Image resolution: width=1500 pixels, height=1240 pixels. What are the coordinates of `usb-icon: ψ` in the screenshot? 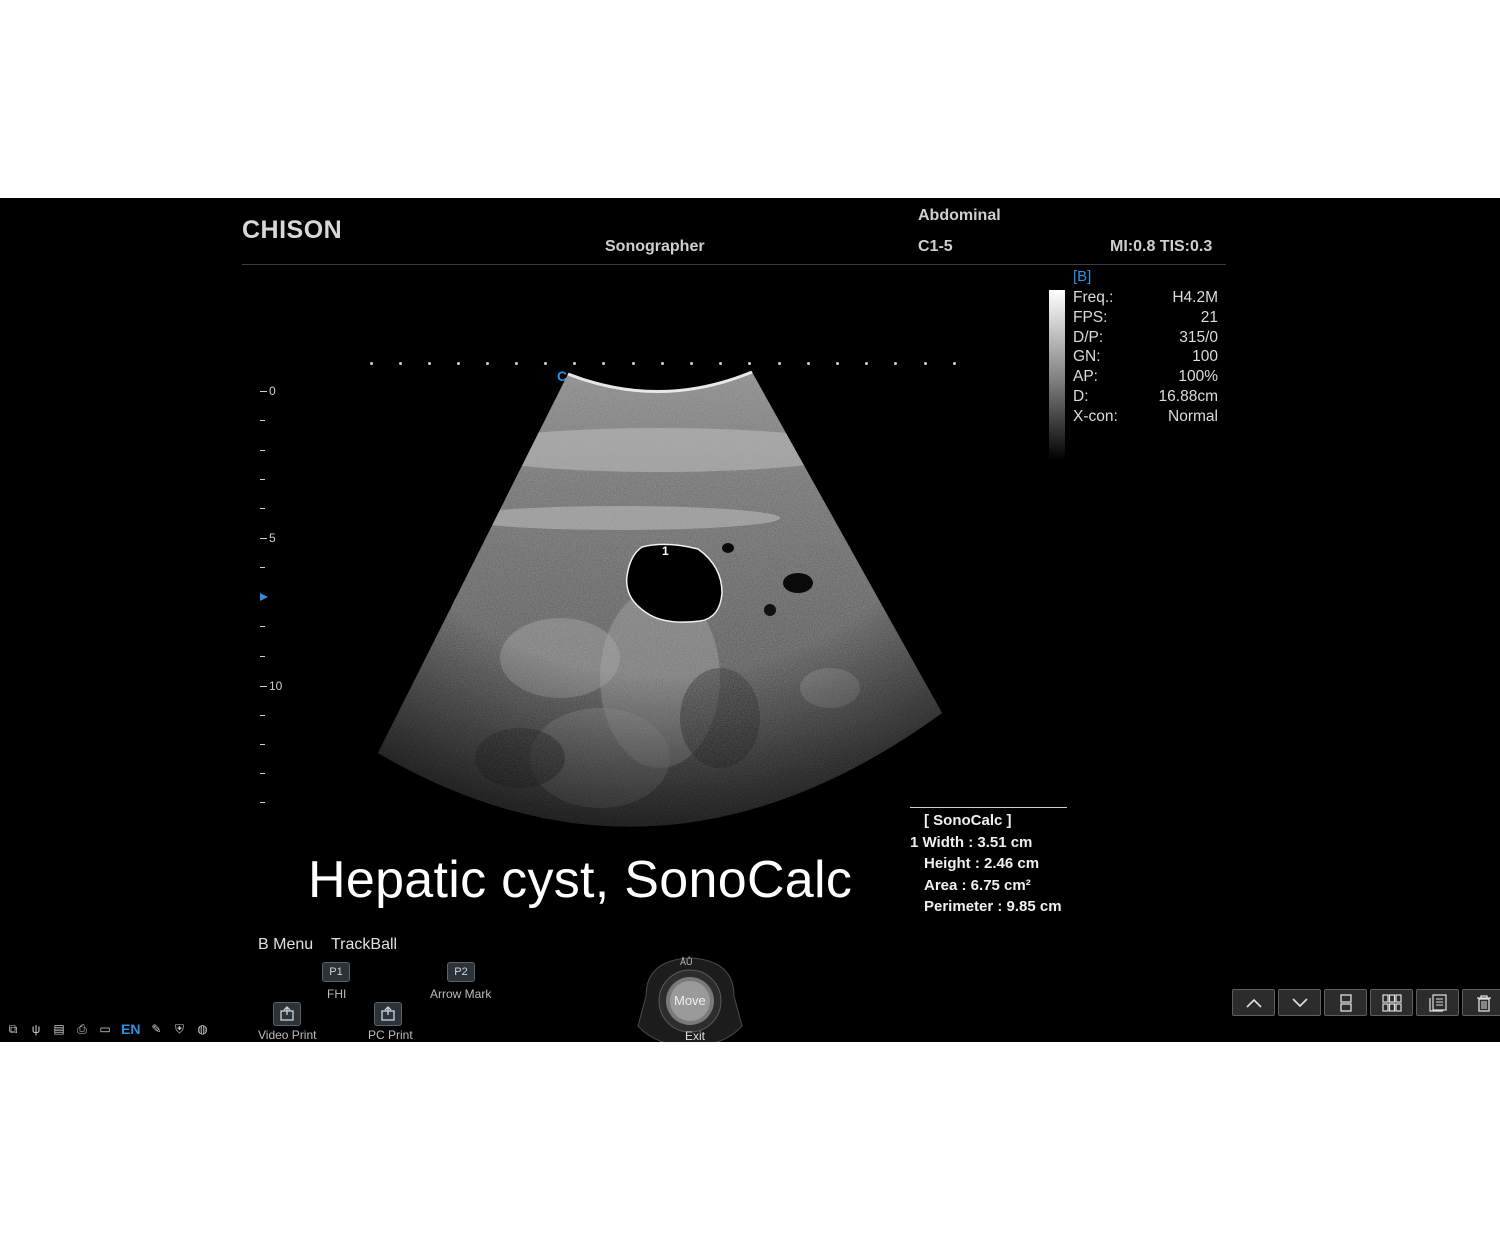 It's located at (36, 1029).